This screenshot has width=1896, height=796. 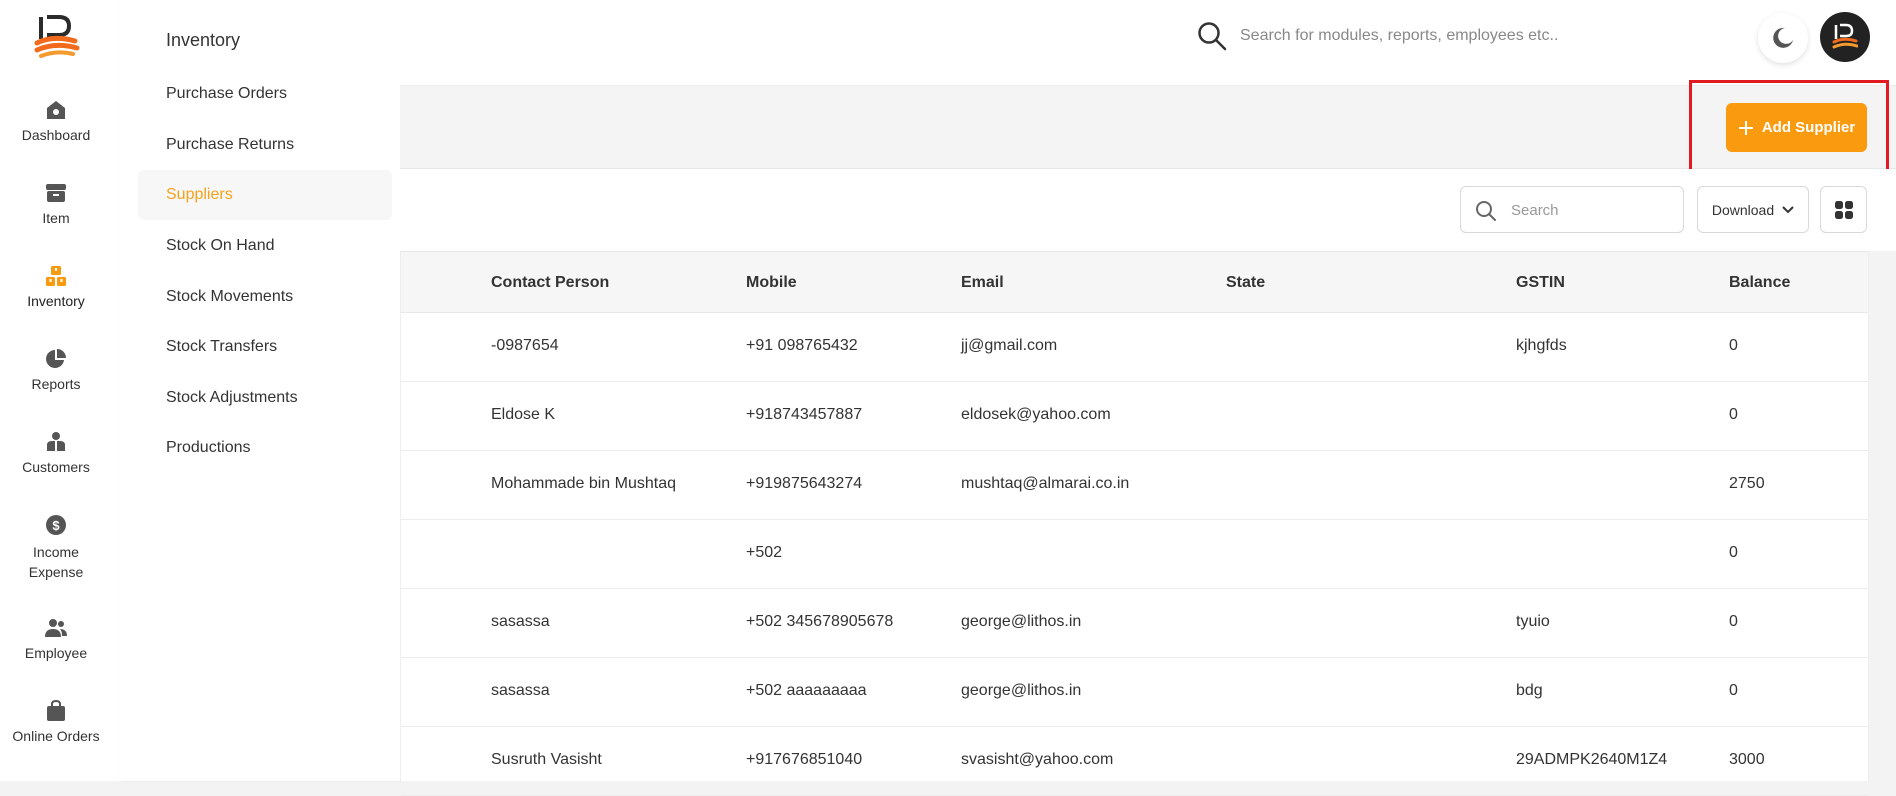 I want to click on table-search, so click(x=1572, y=209).